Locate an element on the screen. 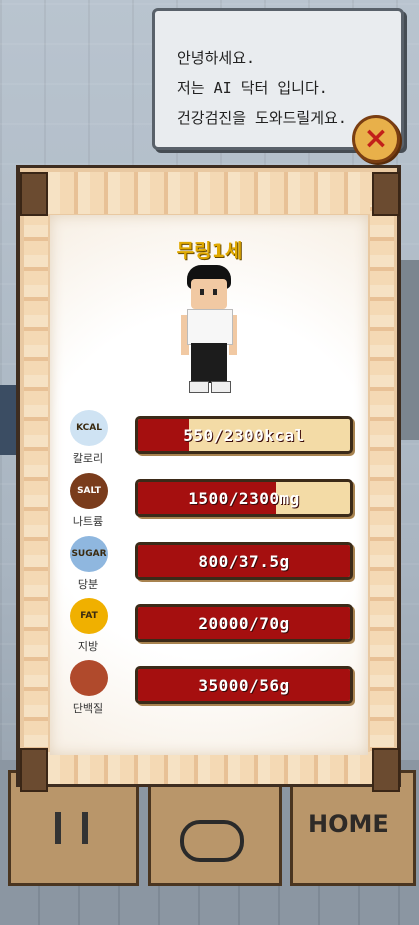 This screenshot has width=419, height=925. stat-label: 나트륨 is located at coordinates (88, 521).